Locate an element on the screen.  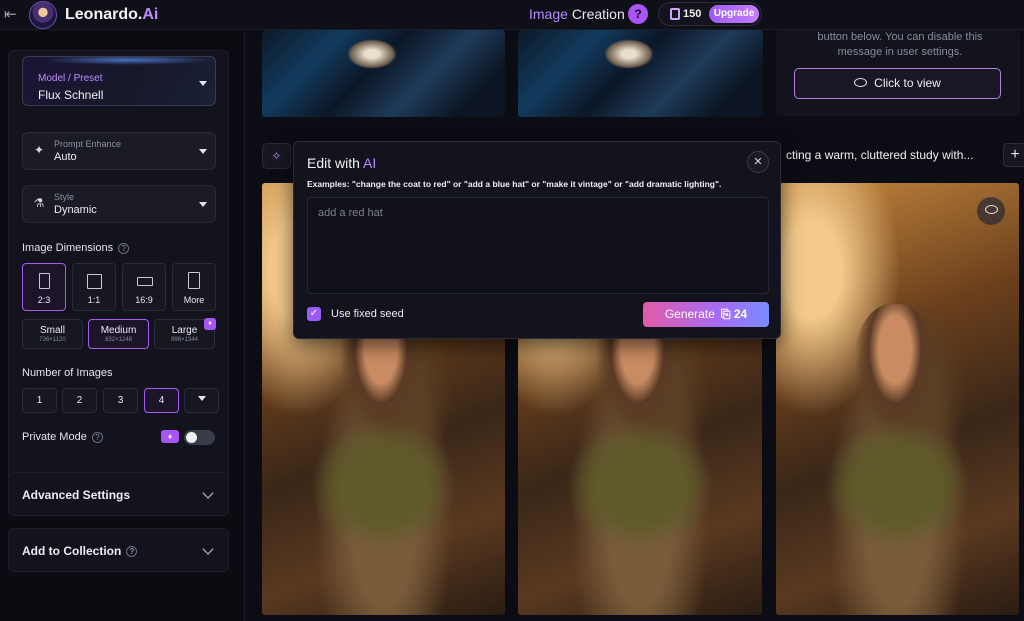
token-icon is located at coordinates (675, 14).